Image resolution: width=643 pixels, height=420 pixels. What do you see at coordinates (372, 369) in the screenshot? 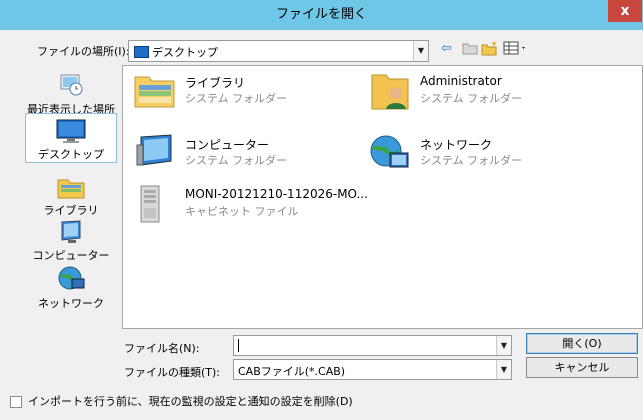
I see `filetype-dropdown: CABファイル(*.CAB) ▼` at bounding box center [372, 369].